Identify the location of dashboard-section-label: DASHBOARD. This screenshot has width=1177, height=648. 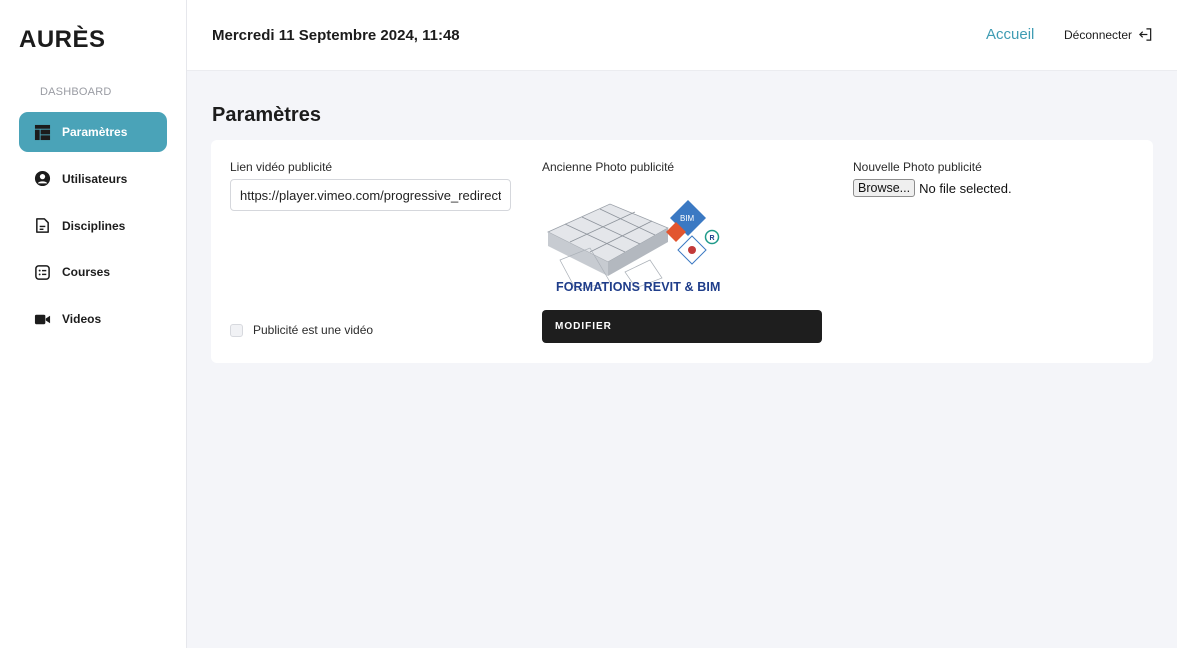
(76, 92).